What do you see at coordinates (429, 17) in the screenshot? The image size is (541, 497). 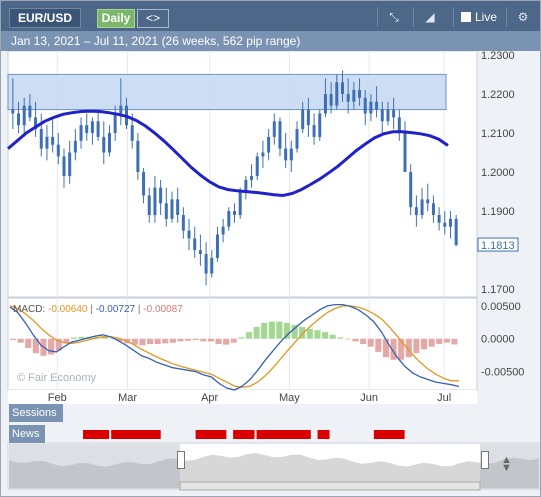 I see `chart-type-icon: ◢` at bounding box center [429, 17].